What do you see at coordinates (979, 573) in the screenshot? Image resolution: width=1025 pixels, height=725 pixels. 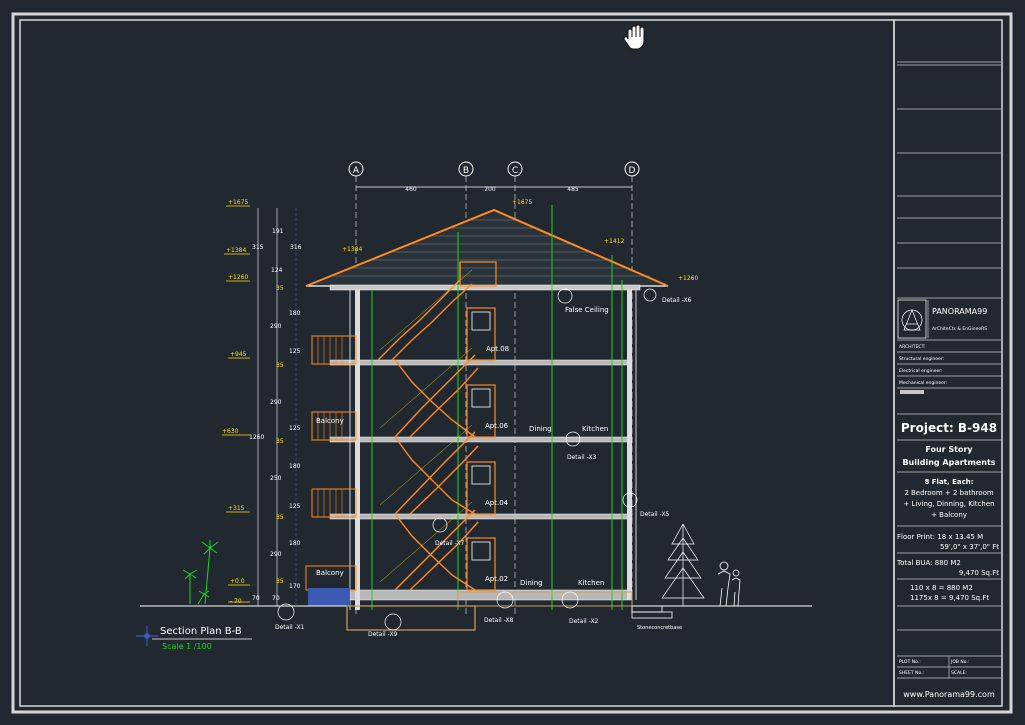 I see `bua-2: 9,470 Sq.Ft` at bounding box center [979, 573].